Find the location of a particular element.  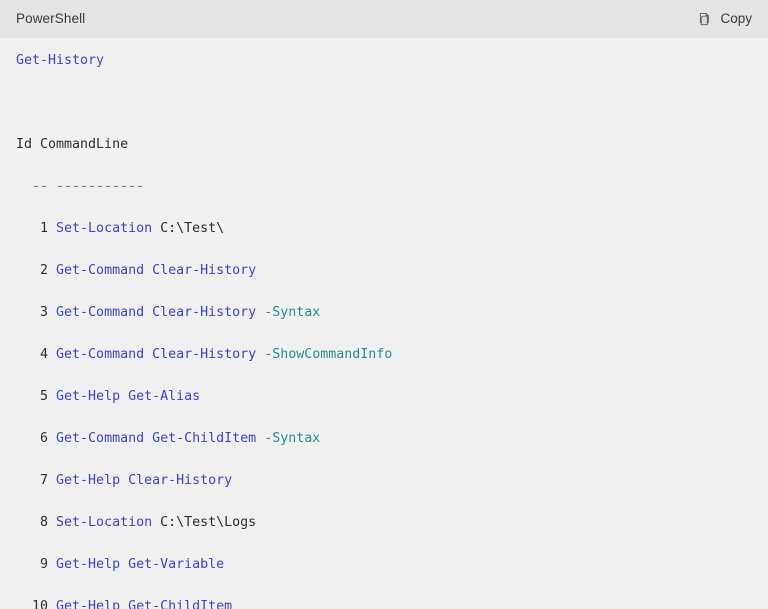

code-line: 5 Get-Help Get-Alias is located at coordinates (392, 396).